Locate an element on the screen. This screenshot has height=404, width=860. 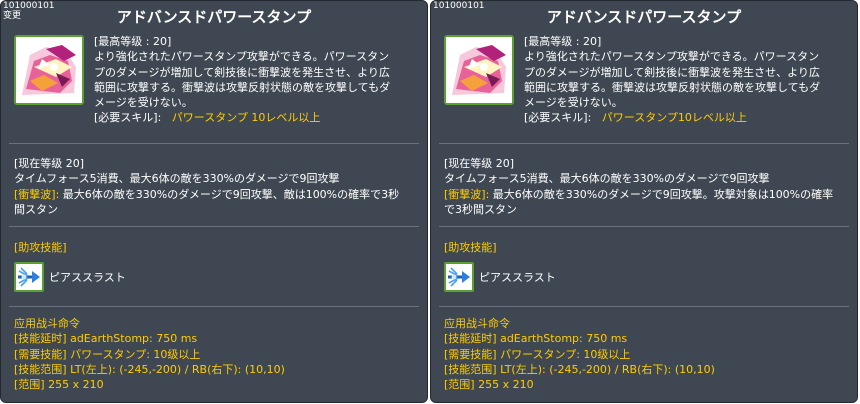
required-skill: [必要スキル]: パワースタンプ10レベル以上 is located at coordinates (689, 117).